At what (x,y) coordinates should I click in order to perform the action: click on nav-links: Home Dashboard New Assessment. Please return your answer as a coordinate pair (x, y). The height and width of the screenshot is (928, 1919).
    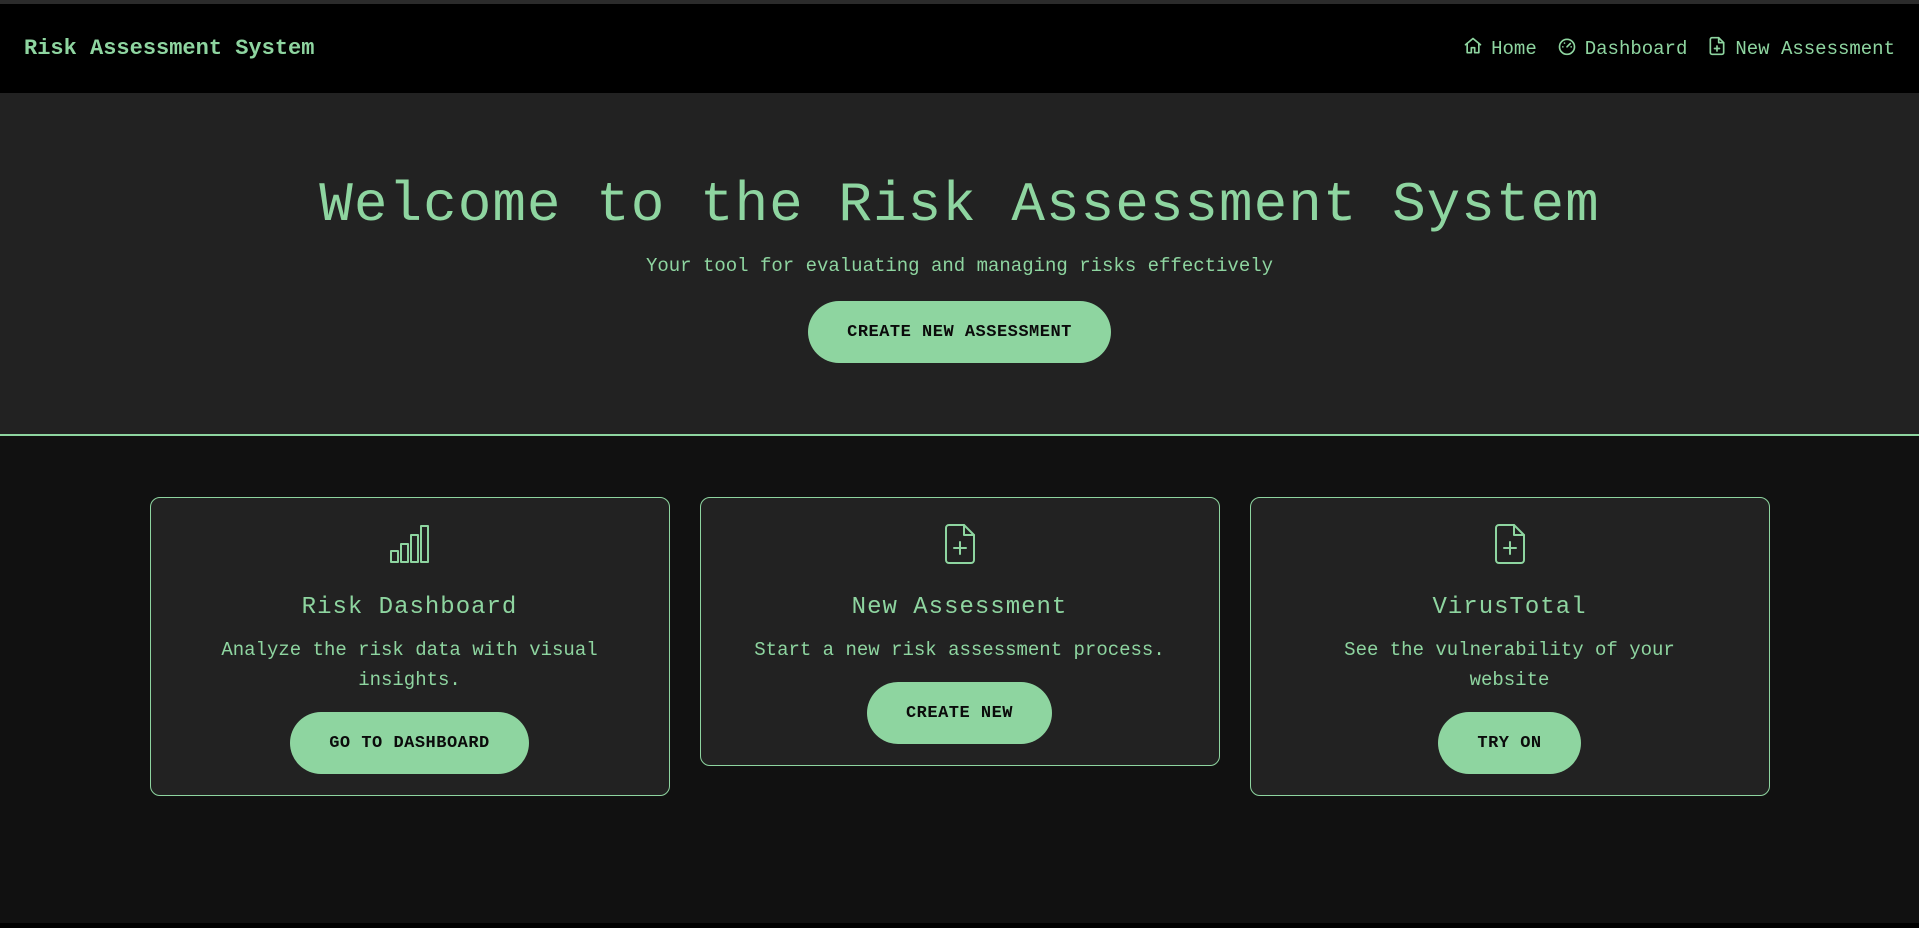
    Looking at the image, I should click on (1679, 49).